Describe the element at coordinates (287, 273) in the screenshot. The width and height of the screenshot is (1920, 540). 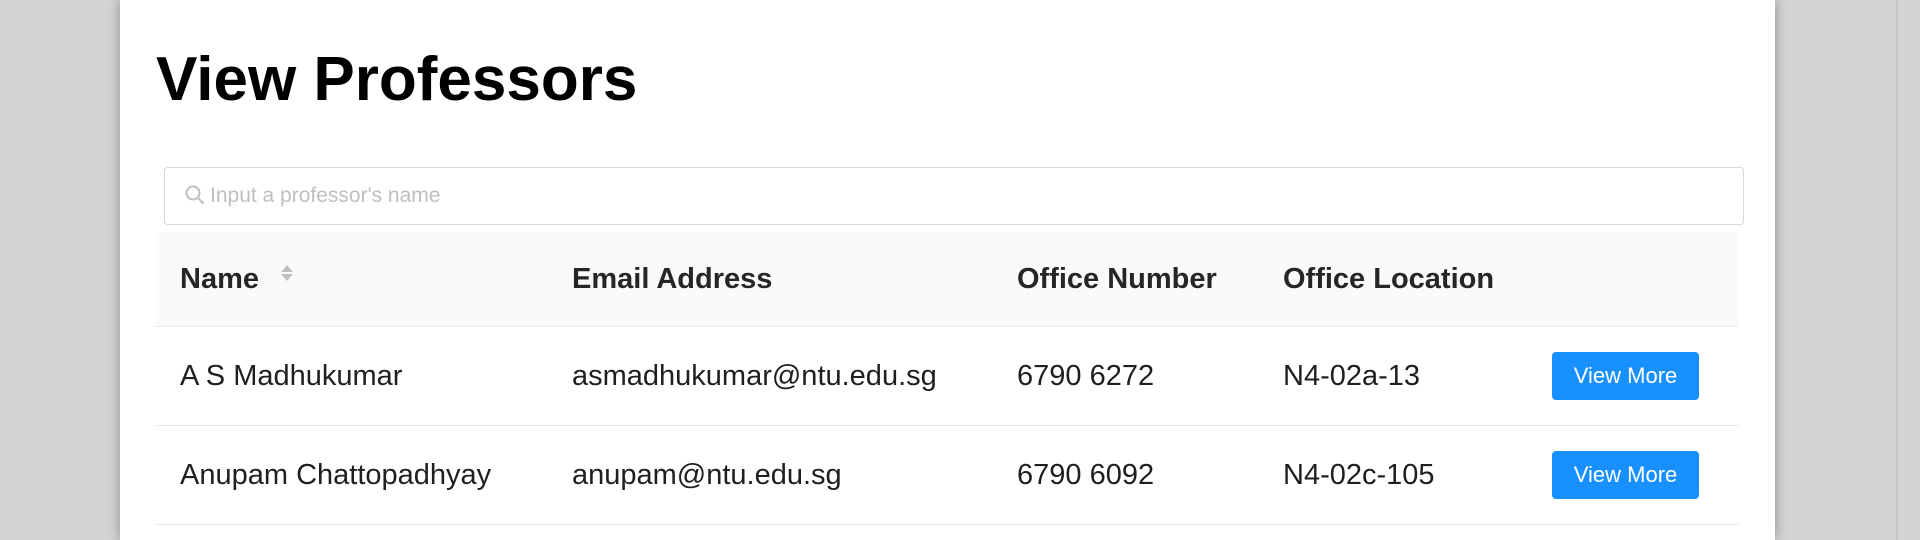
I see `sort-icon` at that location.